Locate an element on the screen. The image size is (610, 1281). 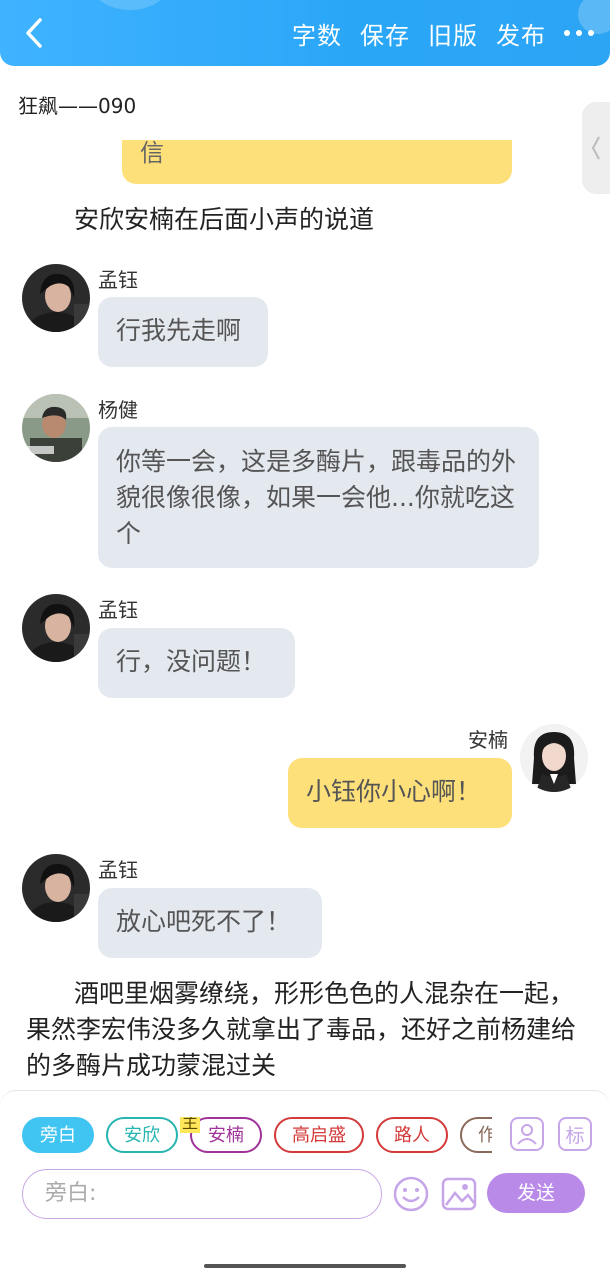
role-chip-annan: 主安楠 is located at coordinates (221, 1135).